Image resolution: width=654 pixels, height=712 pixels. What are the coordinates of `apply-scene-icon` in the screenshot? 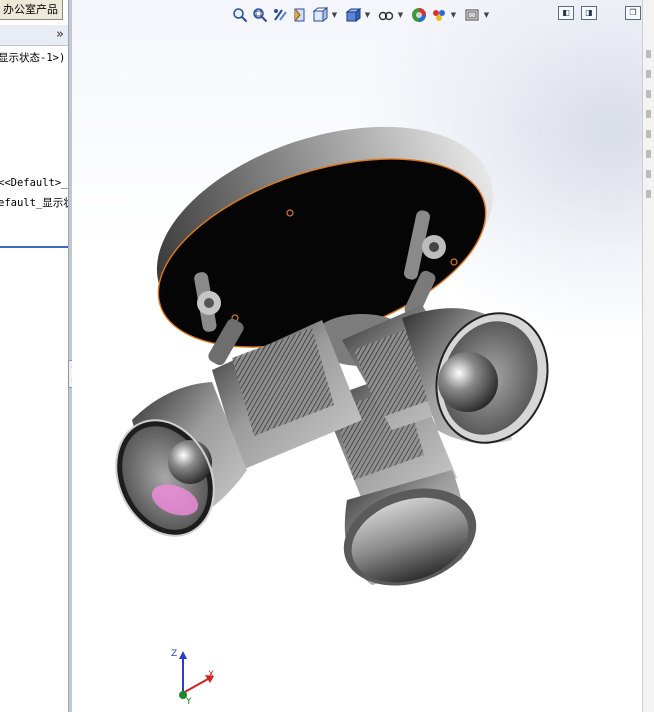 It's located at (439, 15).